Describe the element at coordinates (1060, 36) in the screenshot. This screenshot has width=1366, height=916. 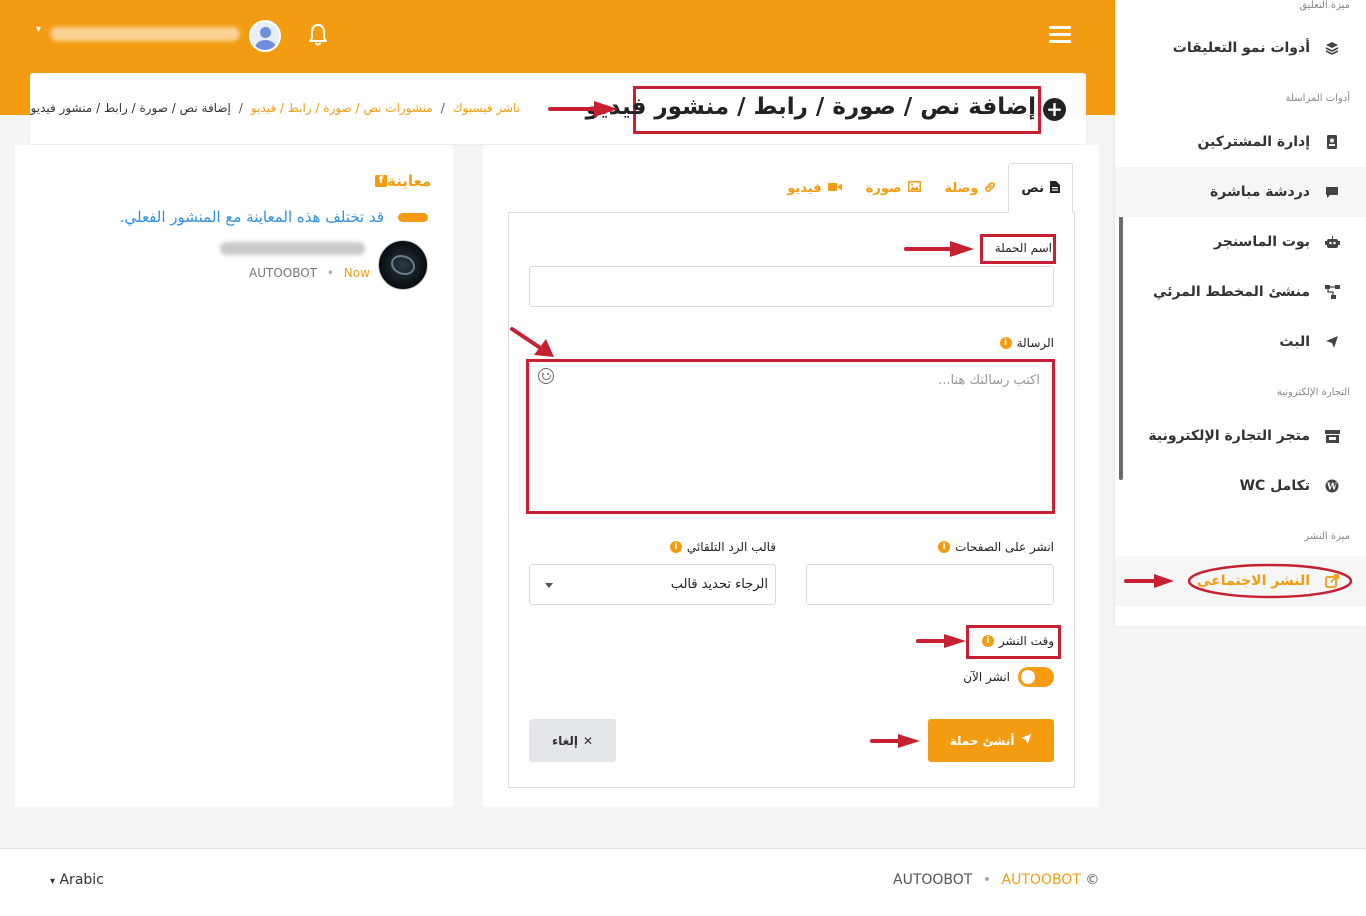
I see `hamburger-icon` at that location.